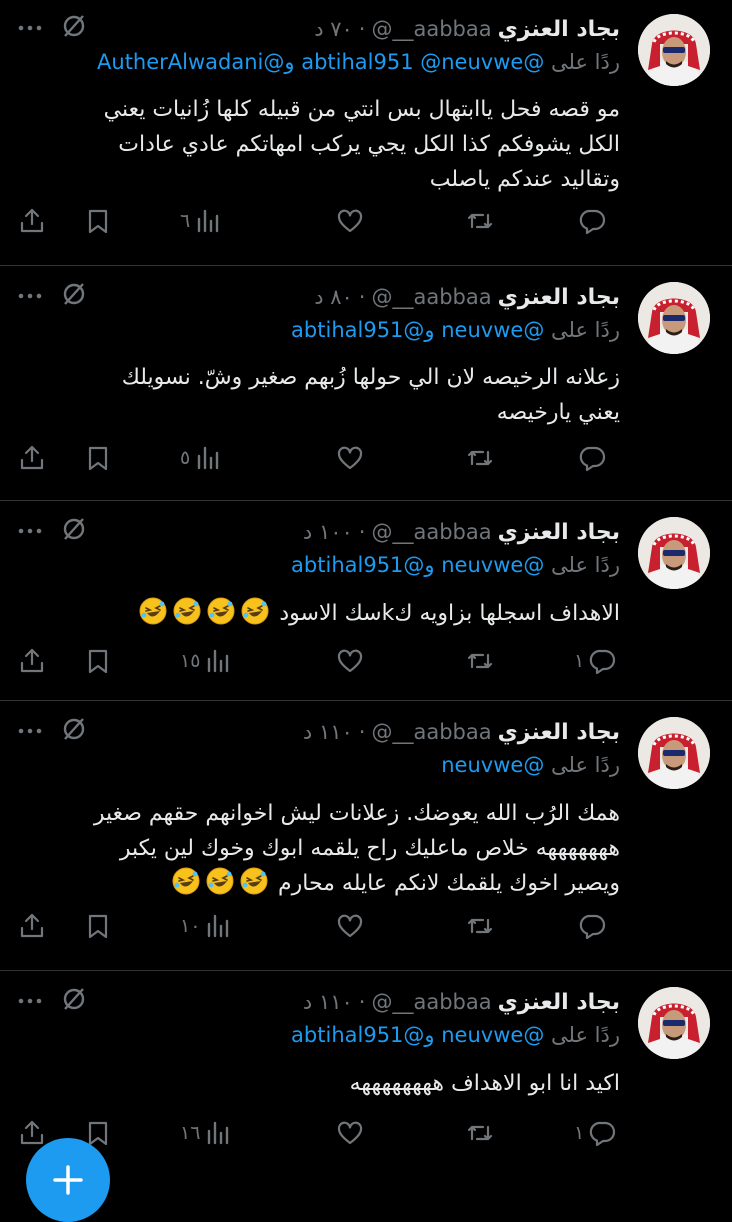 This screenshot has width=732, height=1222. I want to click on timestamp: ٨٠ د, so click(333, 297).